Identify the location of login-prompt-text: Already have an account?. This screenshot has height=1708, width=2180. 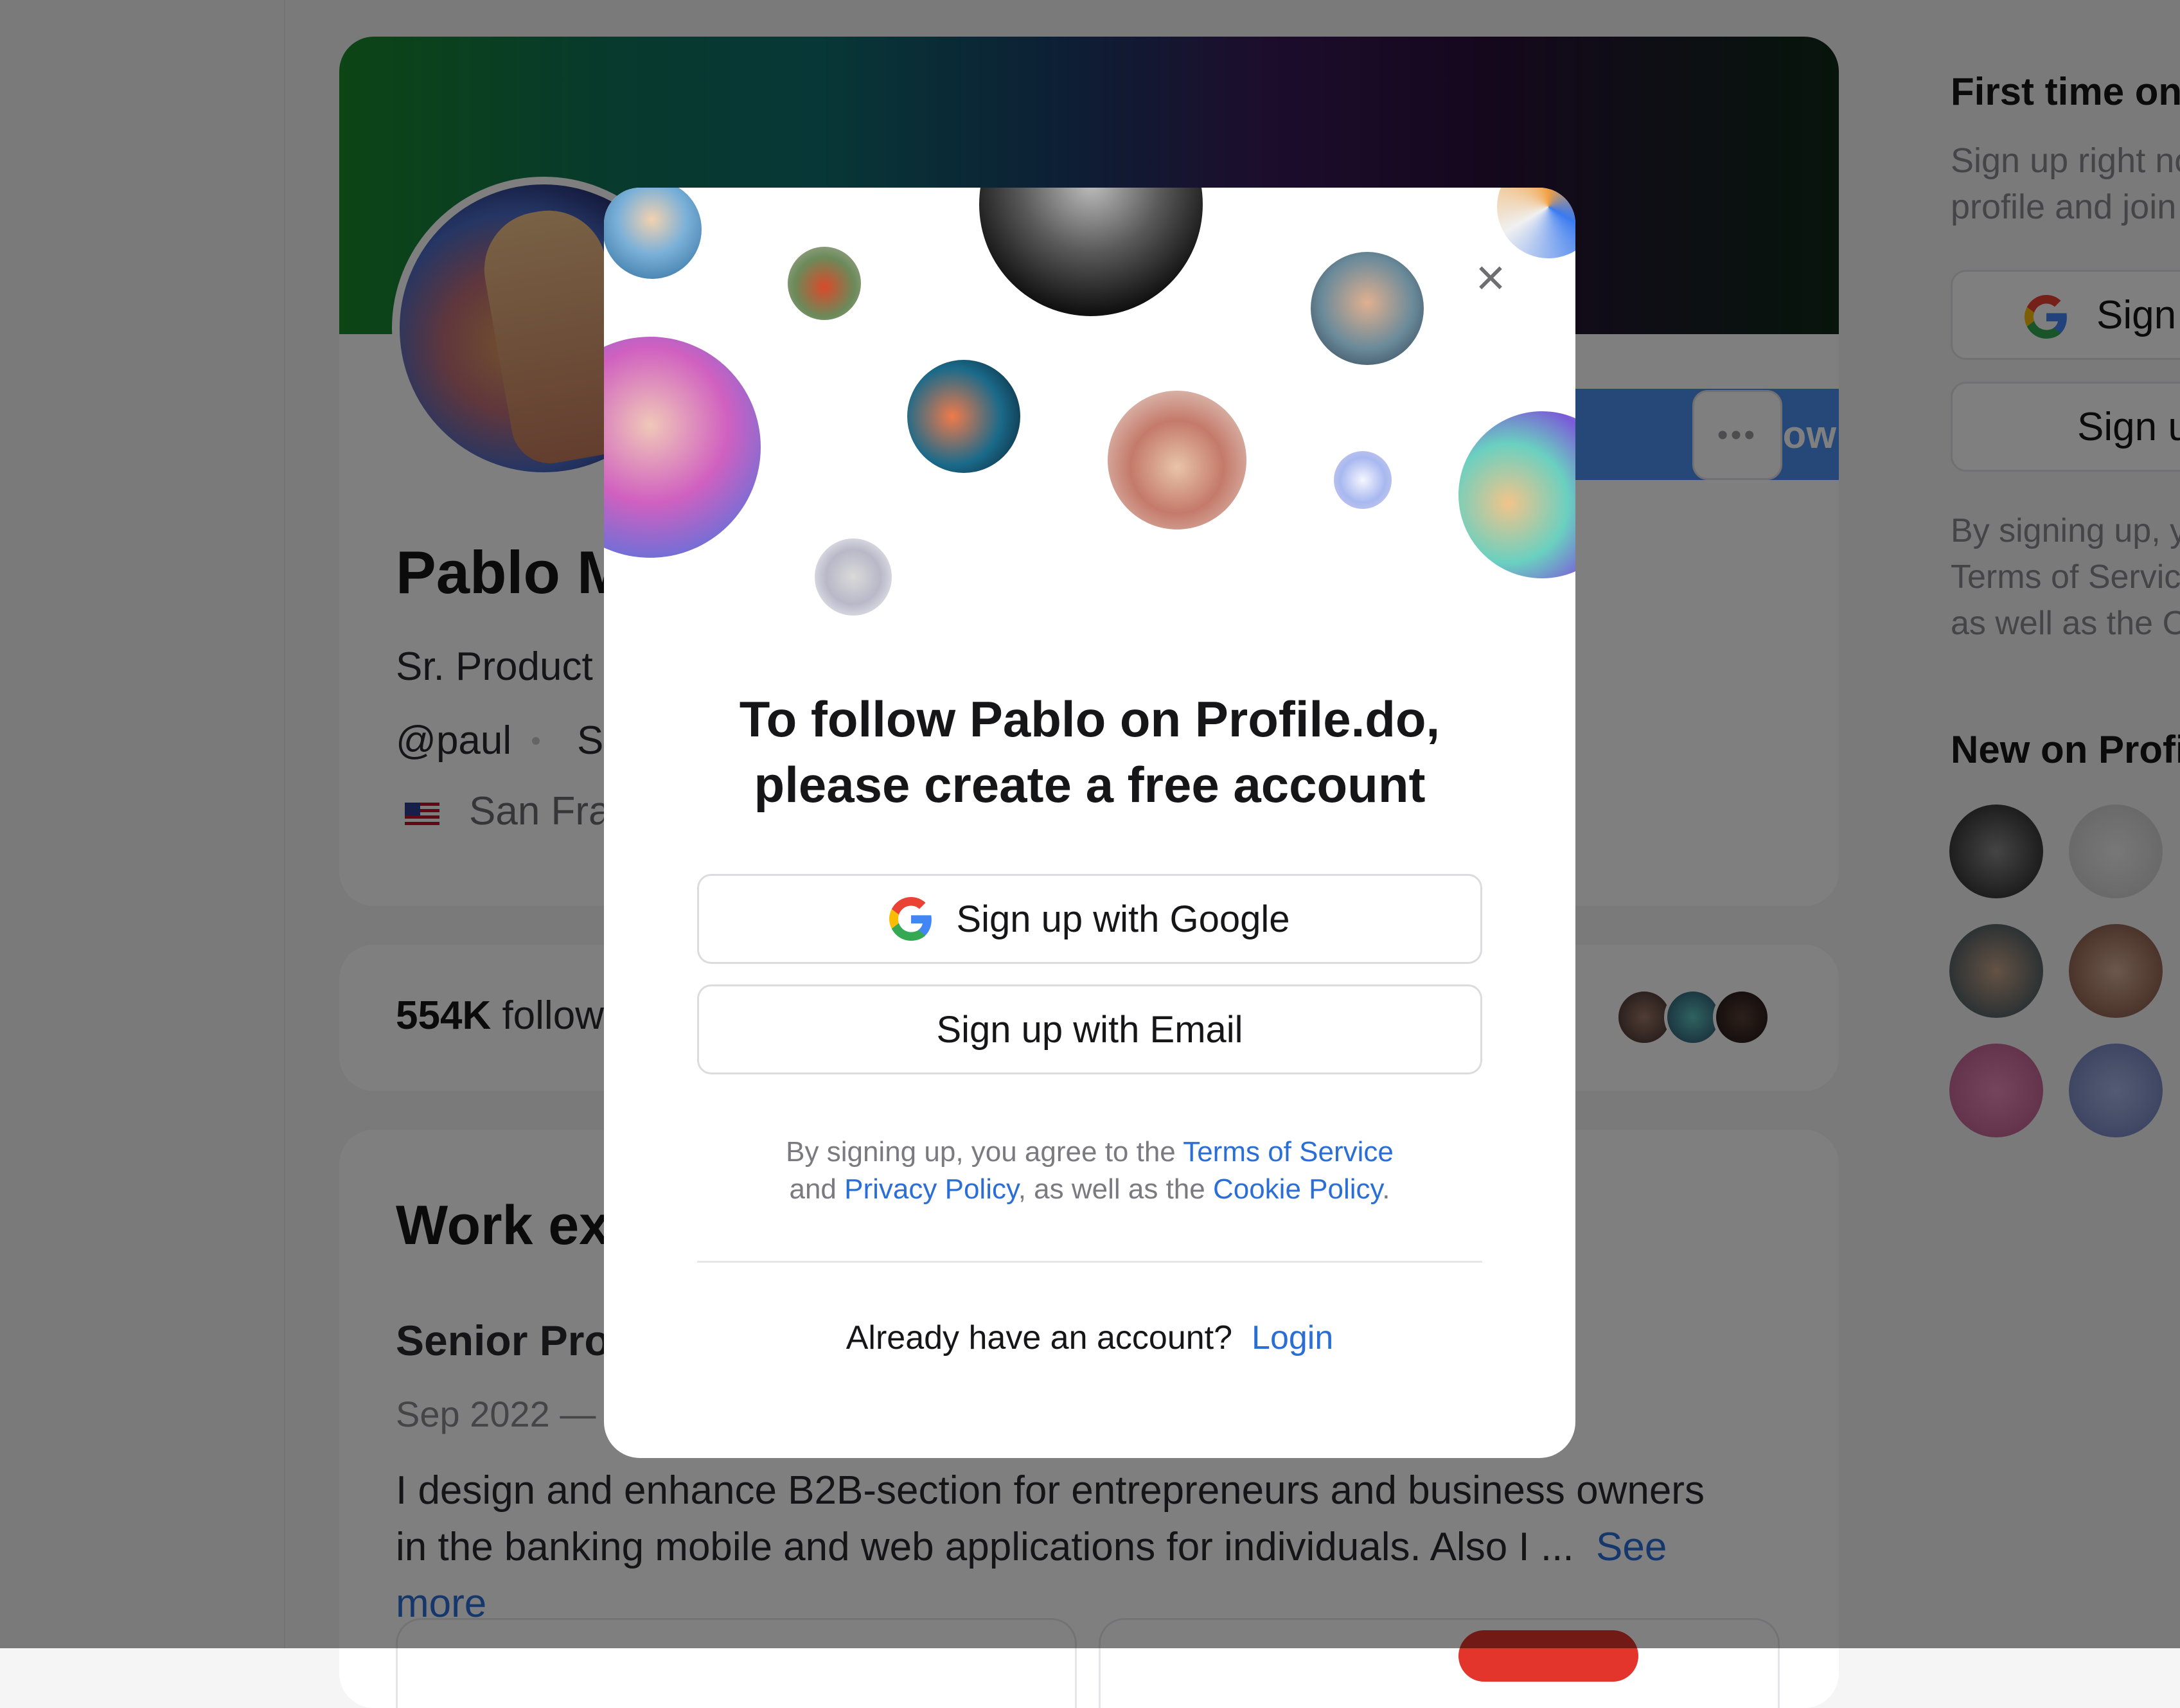
(1039, 1338).